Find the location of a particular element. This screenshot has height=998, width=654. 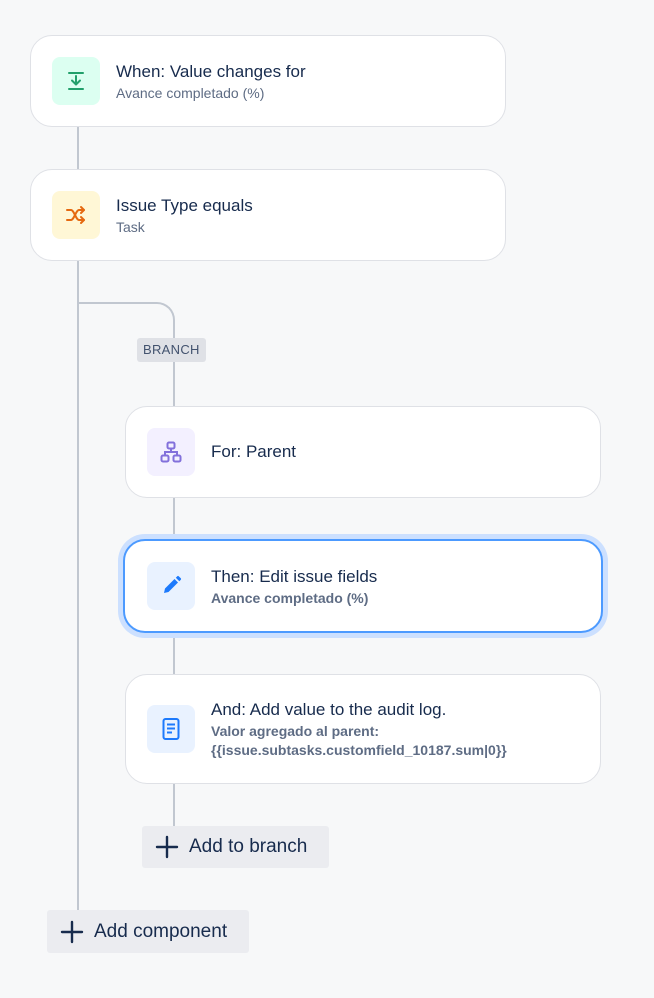

trigger-subtitle: Avance completado (%) is located at coordinates (190, 92).